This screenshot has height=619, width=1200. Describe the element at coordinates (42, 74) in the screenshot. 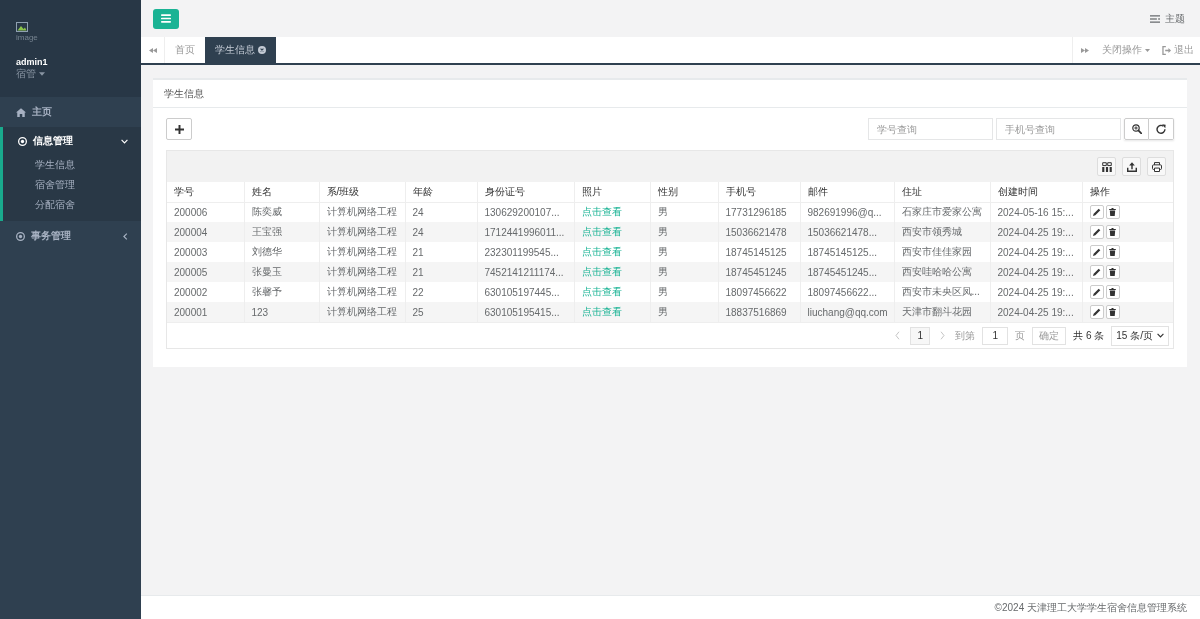

I see `caret-icon` at that location.